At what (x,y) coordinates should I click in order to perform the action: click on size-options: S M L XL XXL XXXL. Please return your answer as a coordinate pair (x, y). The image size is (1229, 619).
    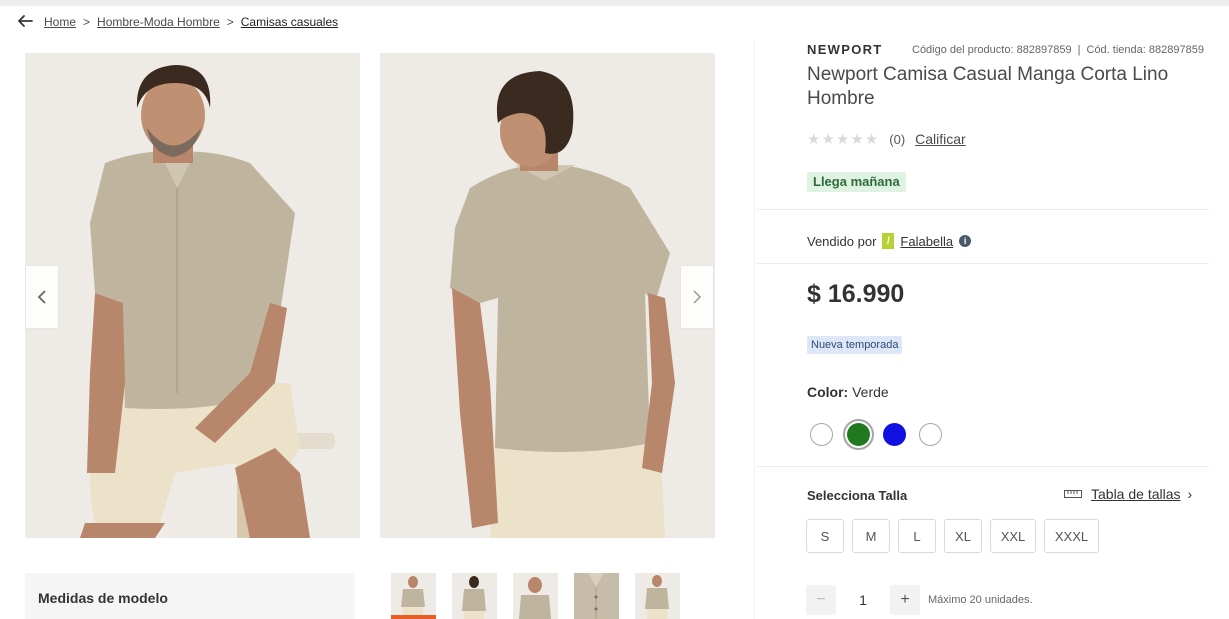
    Looking at the image, I should click on (952, 536).